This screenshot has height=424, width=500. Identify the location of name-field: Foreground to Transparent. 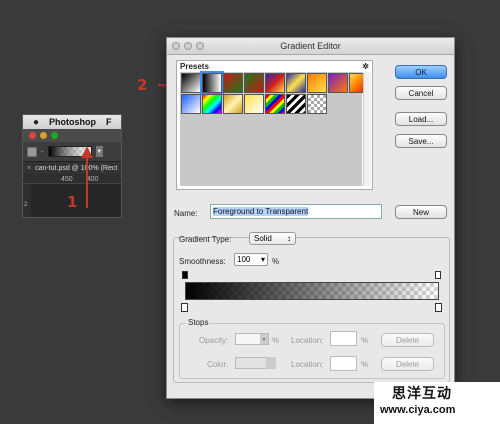
(296, 211).